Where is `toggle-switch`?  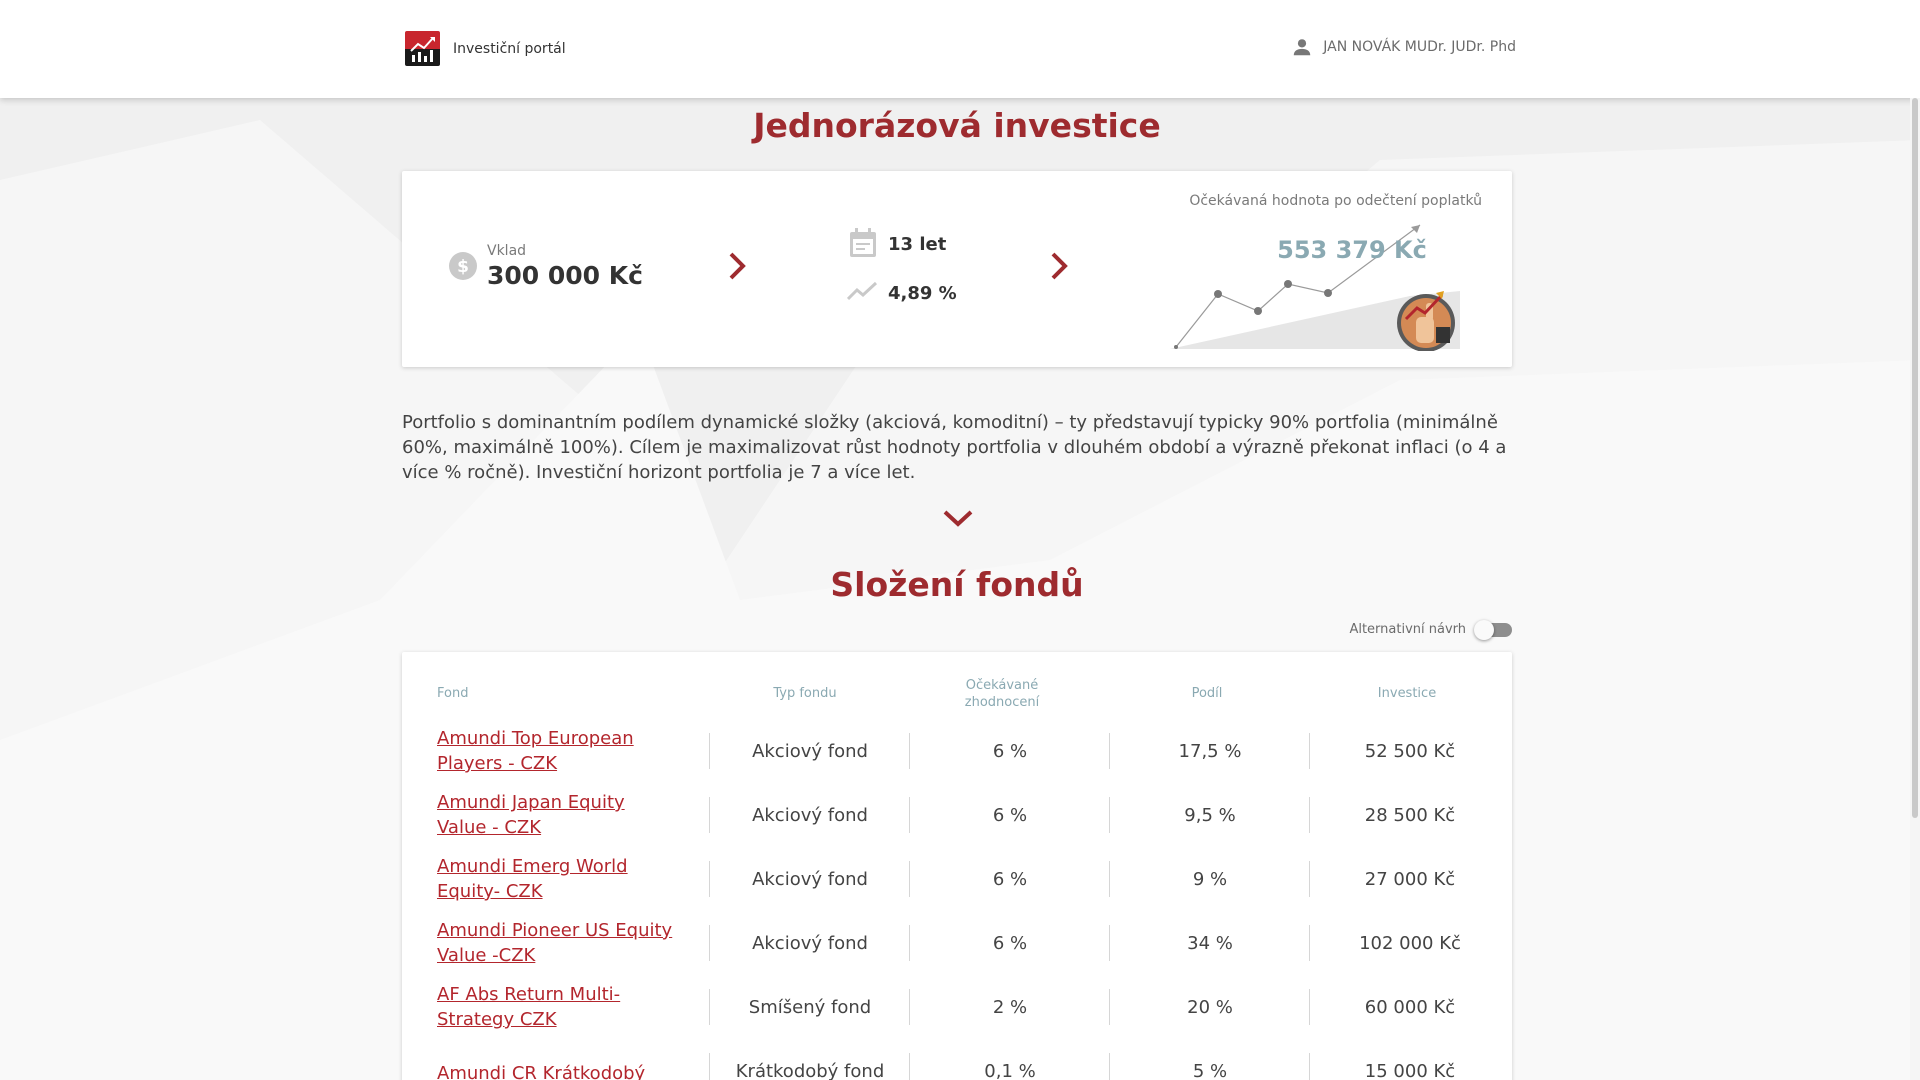 toggle-switch is located at coordinates (1493, 630).